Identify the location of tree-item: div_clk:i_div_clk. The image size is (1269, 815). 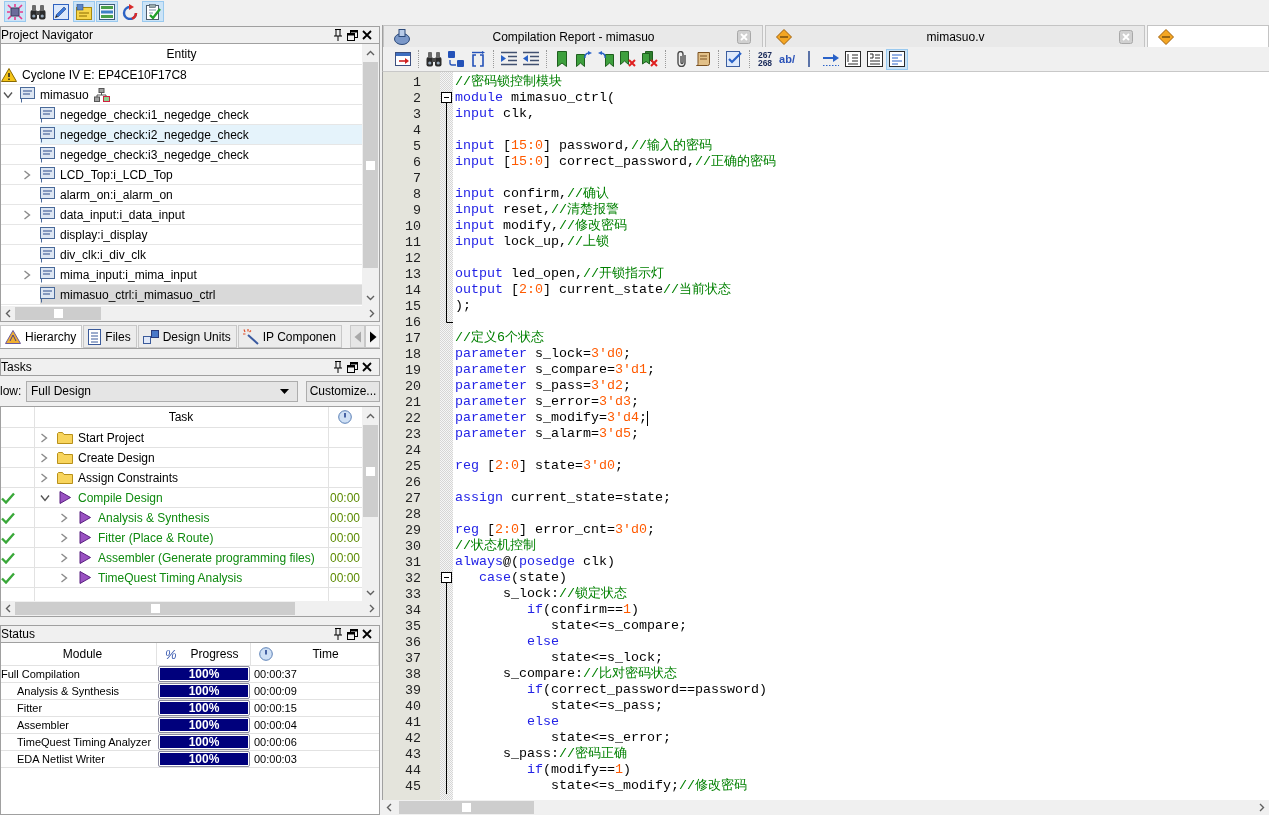
(95, 254).